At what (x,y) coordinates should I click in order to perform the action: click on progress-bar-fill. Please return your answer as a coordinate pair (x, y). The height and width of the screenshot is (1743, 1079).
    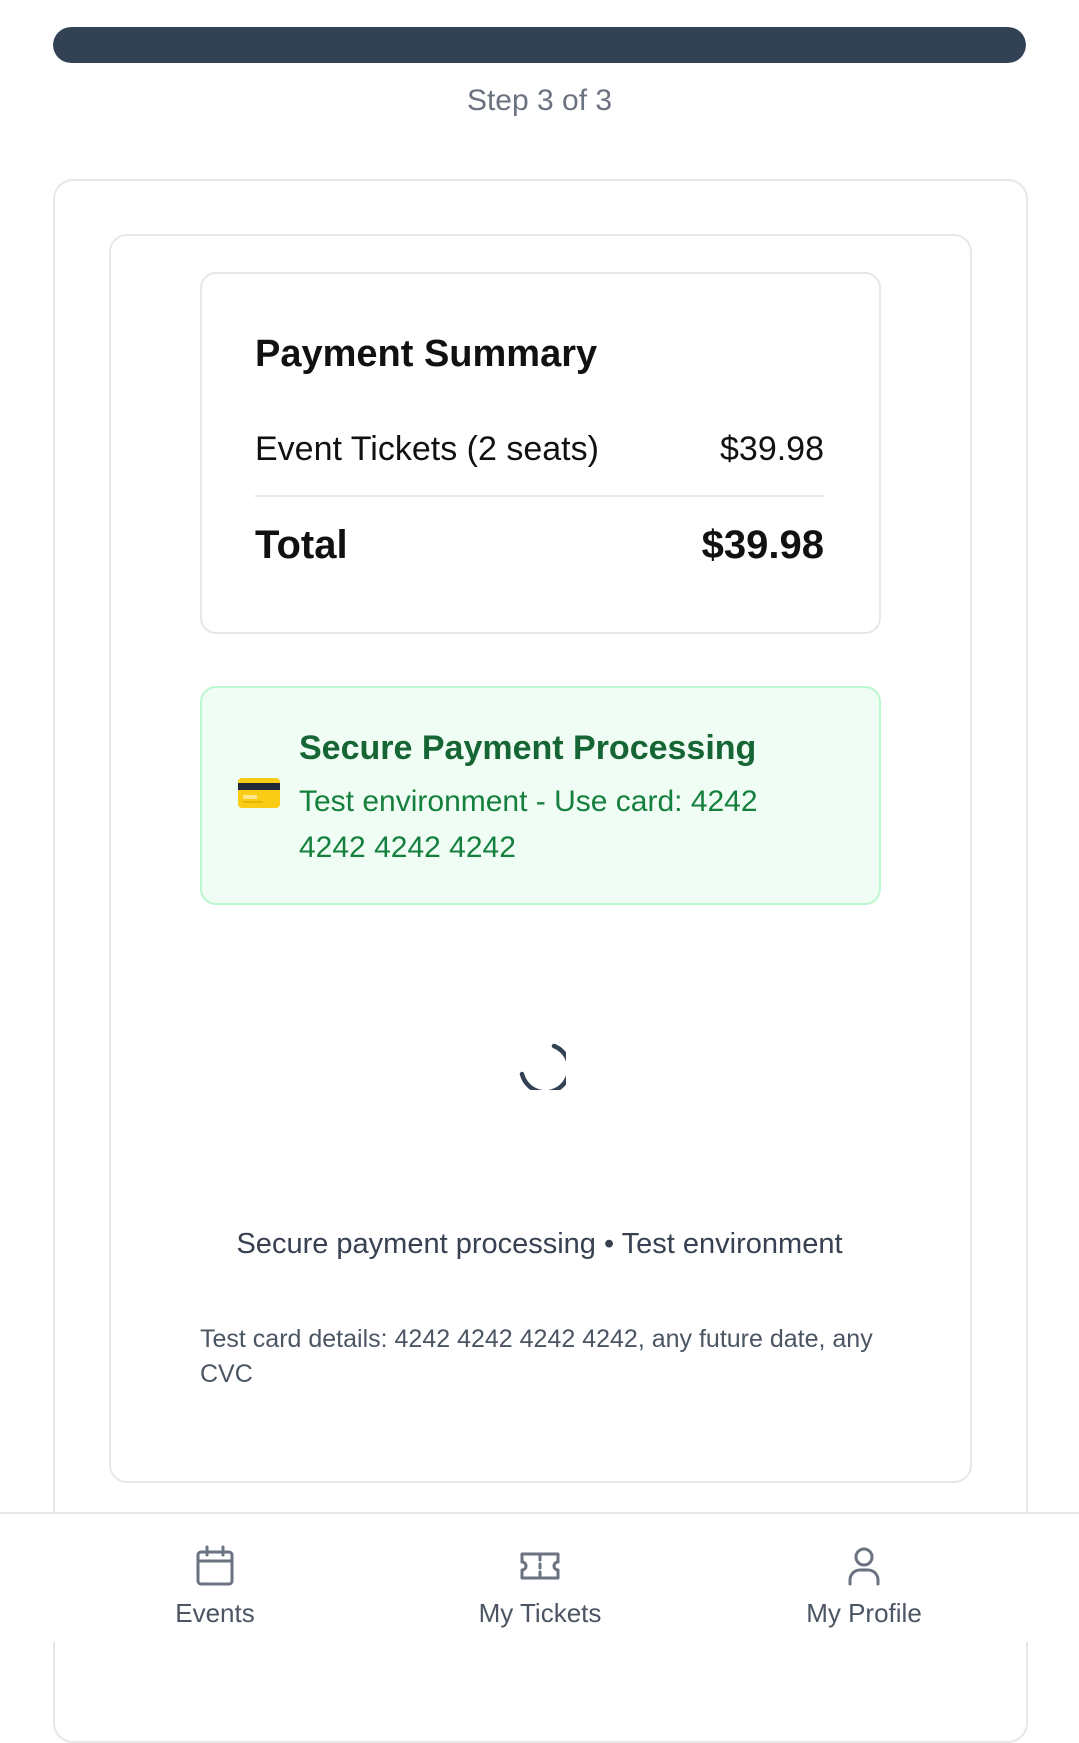
    Looking at the image, I should click on (539, 45).